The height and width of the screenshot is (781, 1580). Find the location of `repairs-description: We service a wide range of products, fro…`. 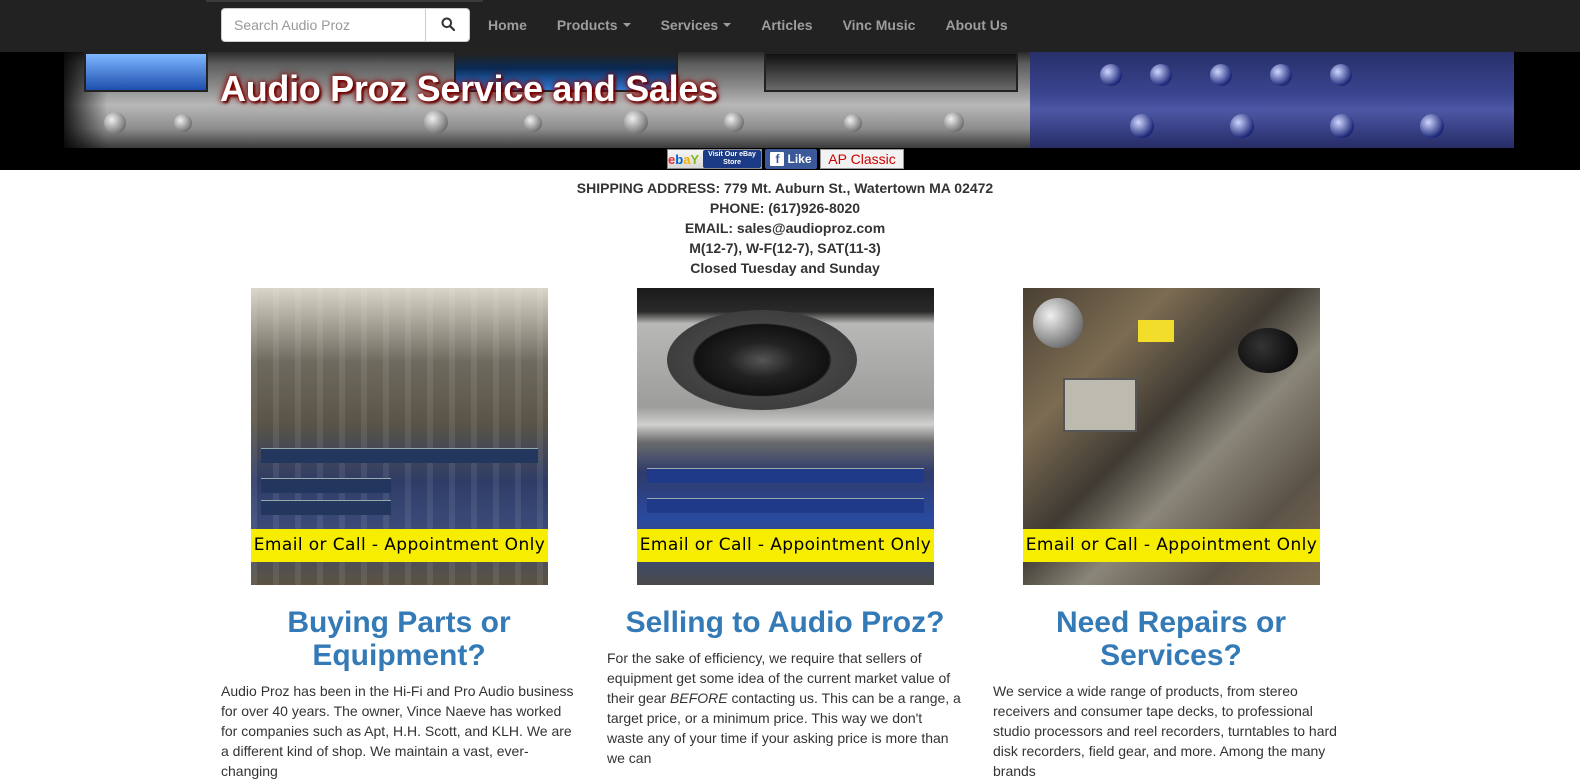

repairs-description: We service a wide range of products, fro… is located at coordinates (1165, 731).